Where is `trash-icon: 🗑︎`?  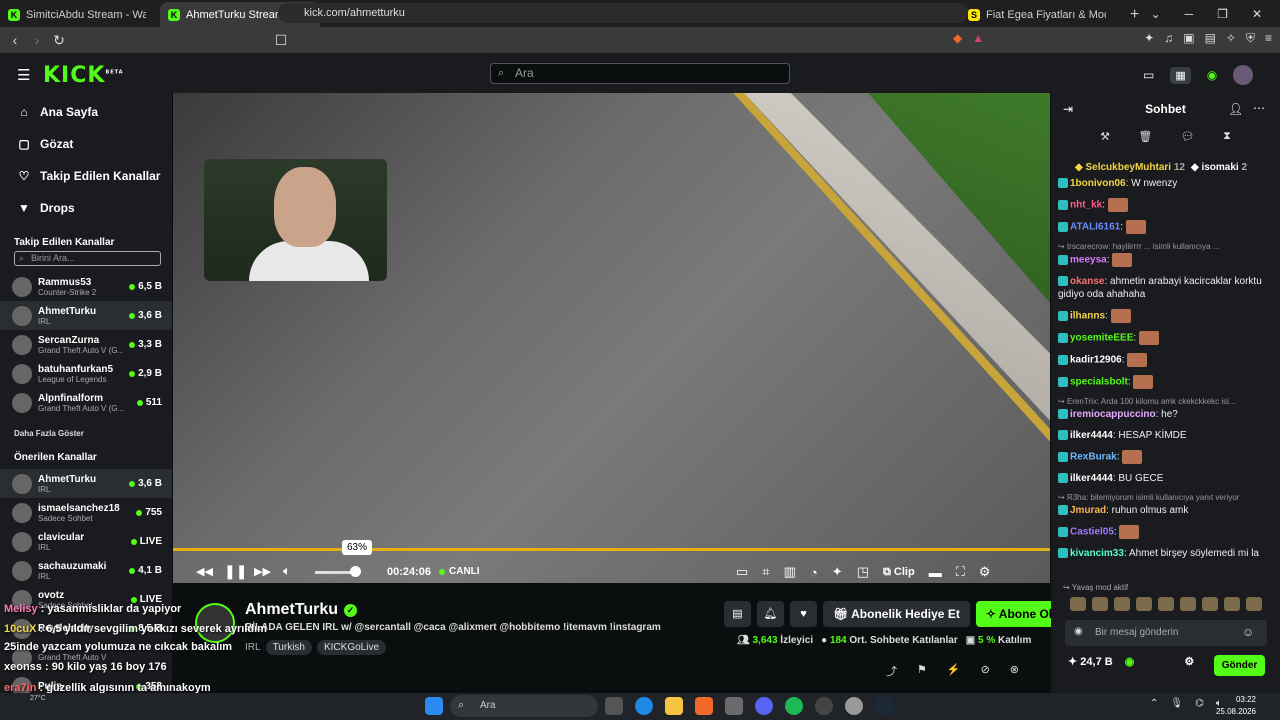
trash-icon: 🗑︎ is located at coordinates (1145, 136).